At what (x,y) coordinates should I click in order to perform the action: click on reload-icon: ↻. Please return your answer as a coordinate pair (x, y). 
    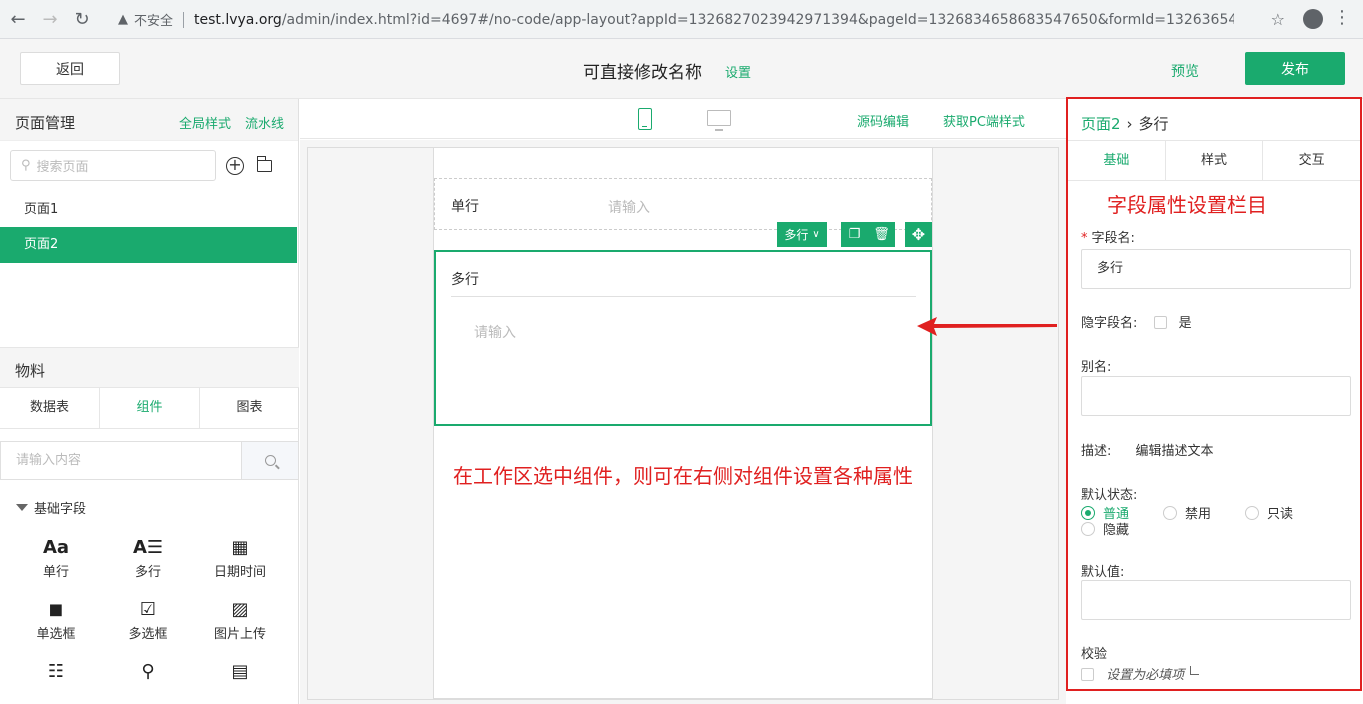
    Looking at the image, I should click on (82, 19).